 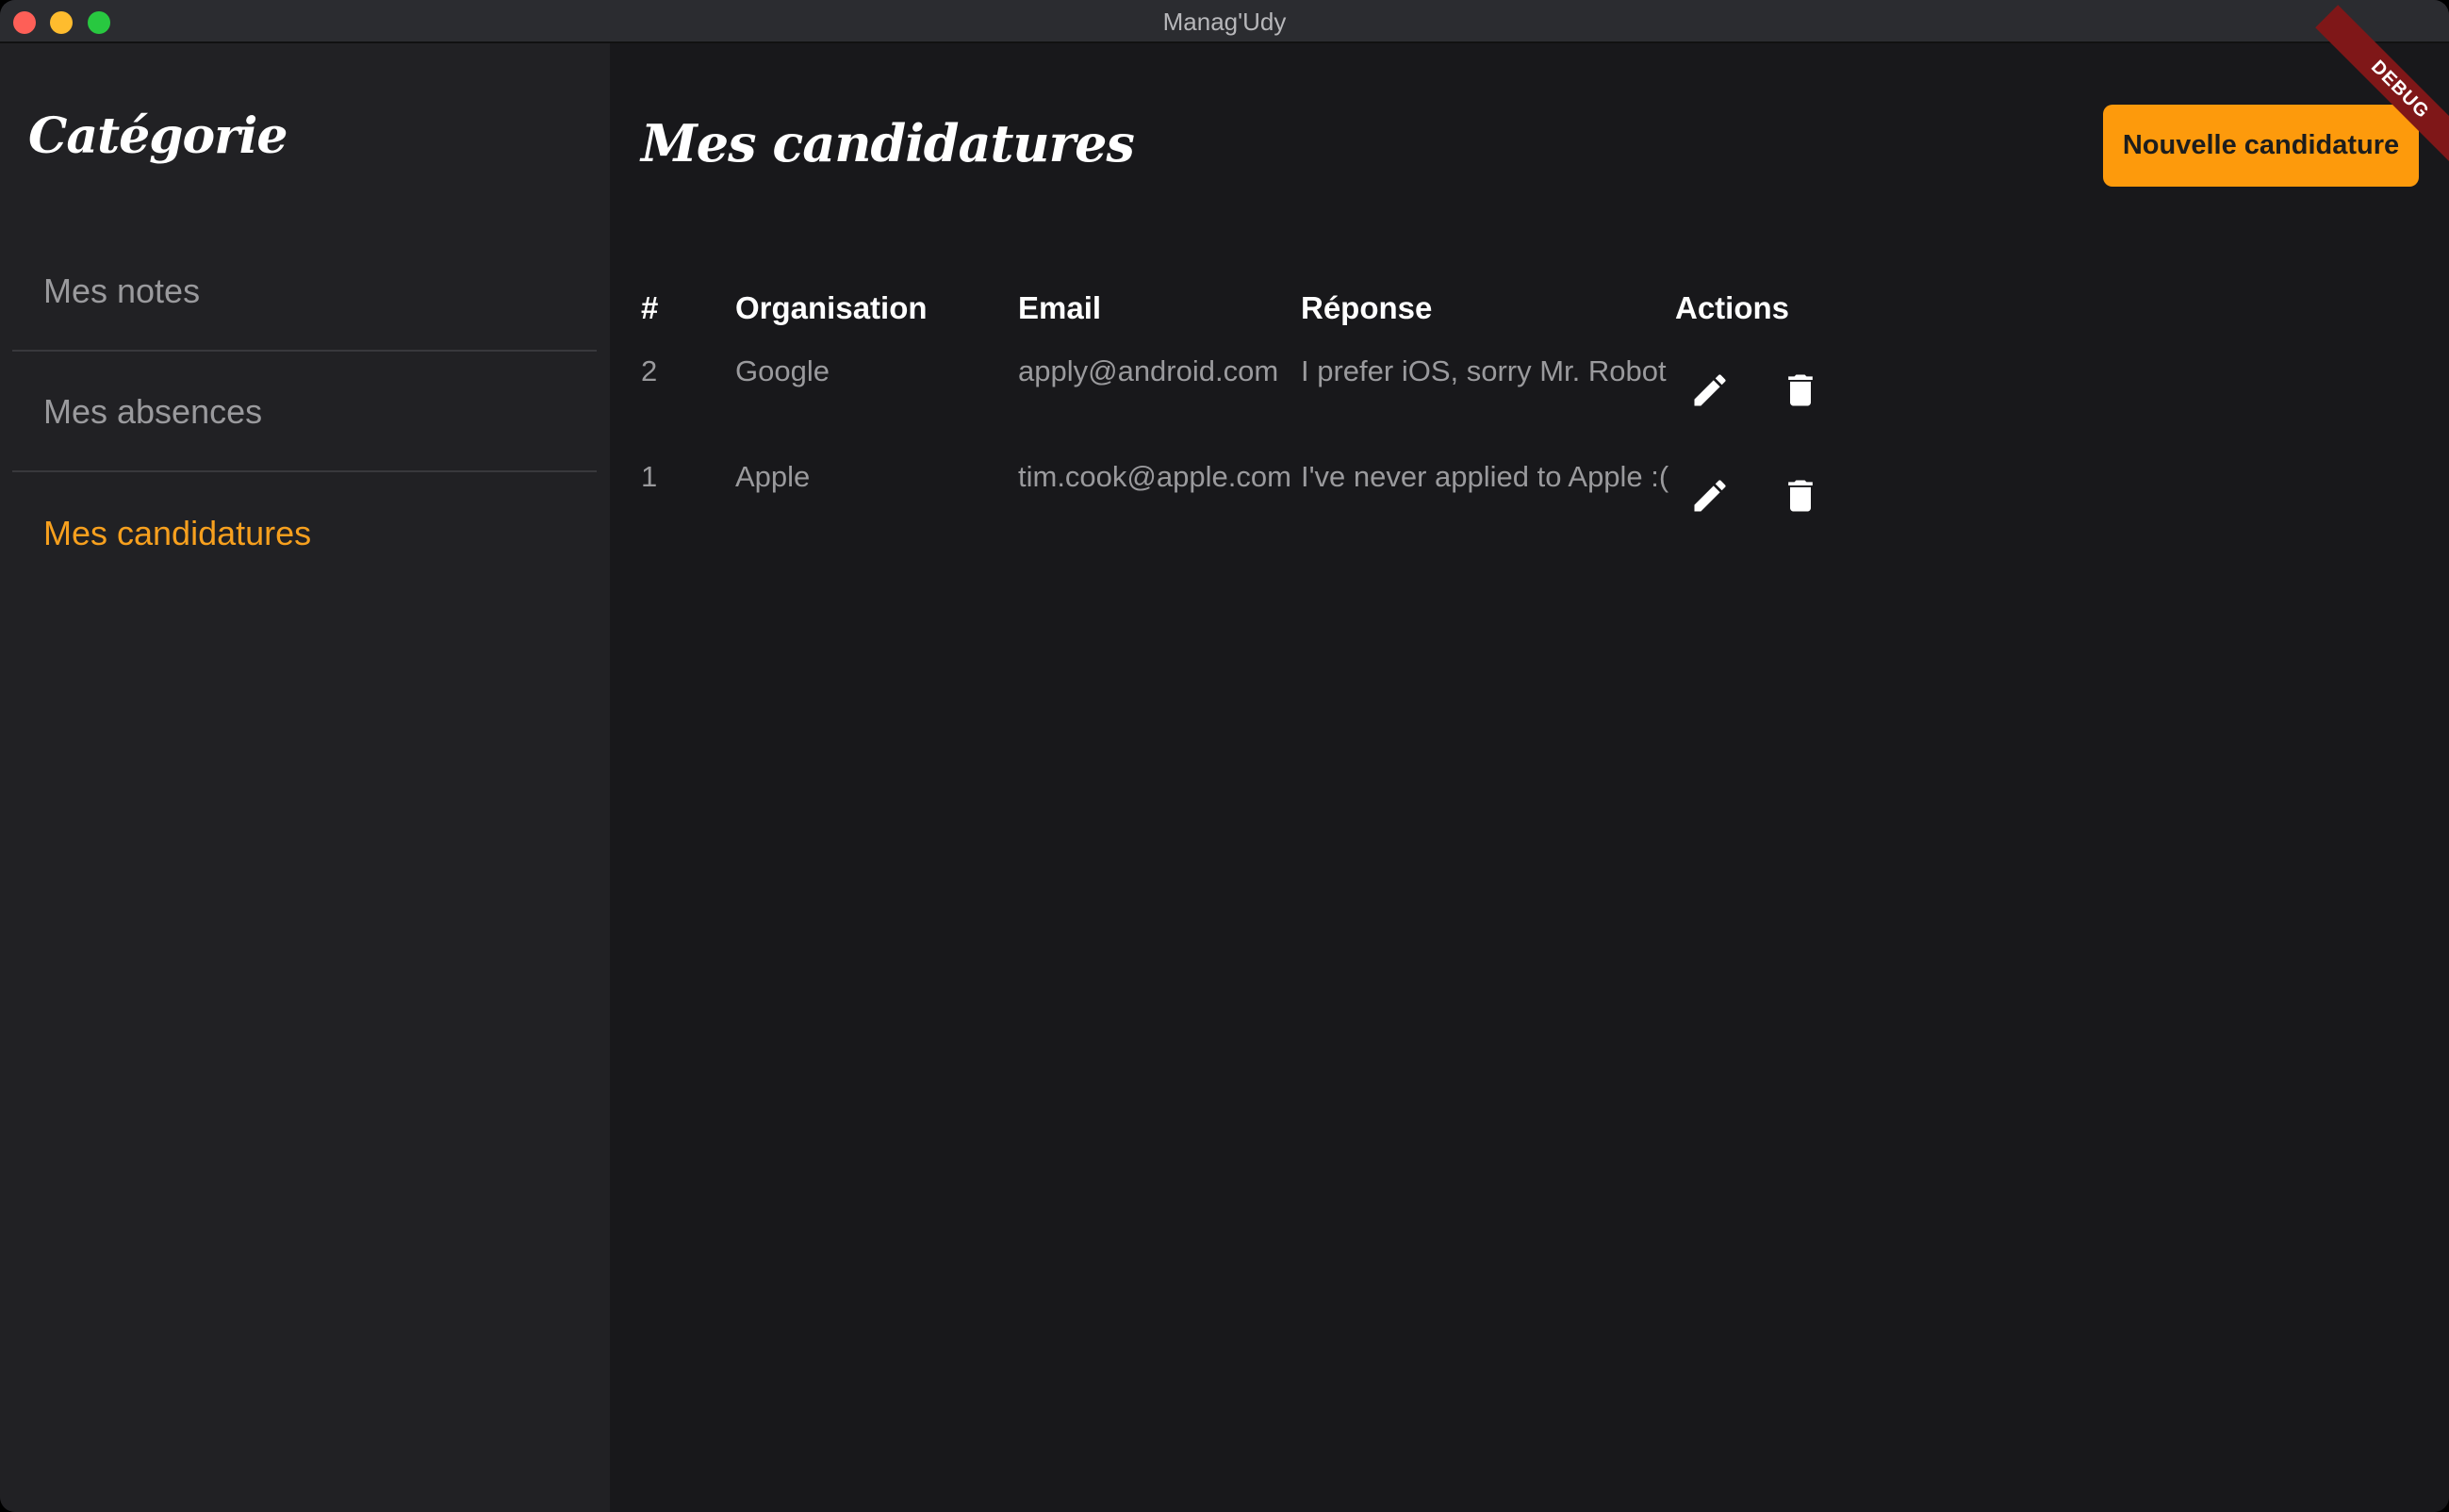 I want to click on sidebar-item-absences: Mes absences, so click(x=305, y=413).